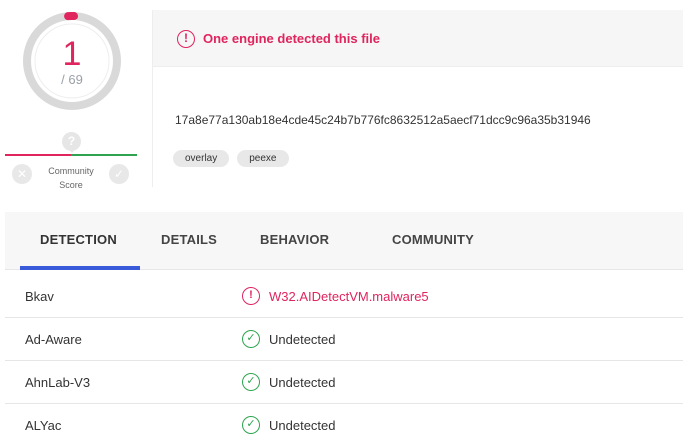 Image resolution: width=683 pixels, height=435 pixels. I want to click on engine-total: / 69, so click(72, 79).